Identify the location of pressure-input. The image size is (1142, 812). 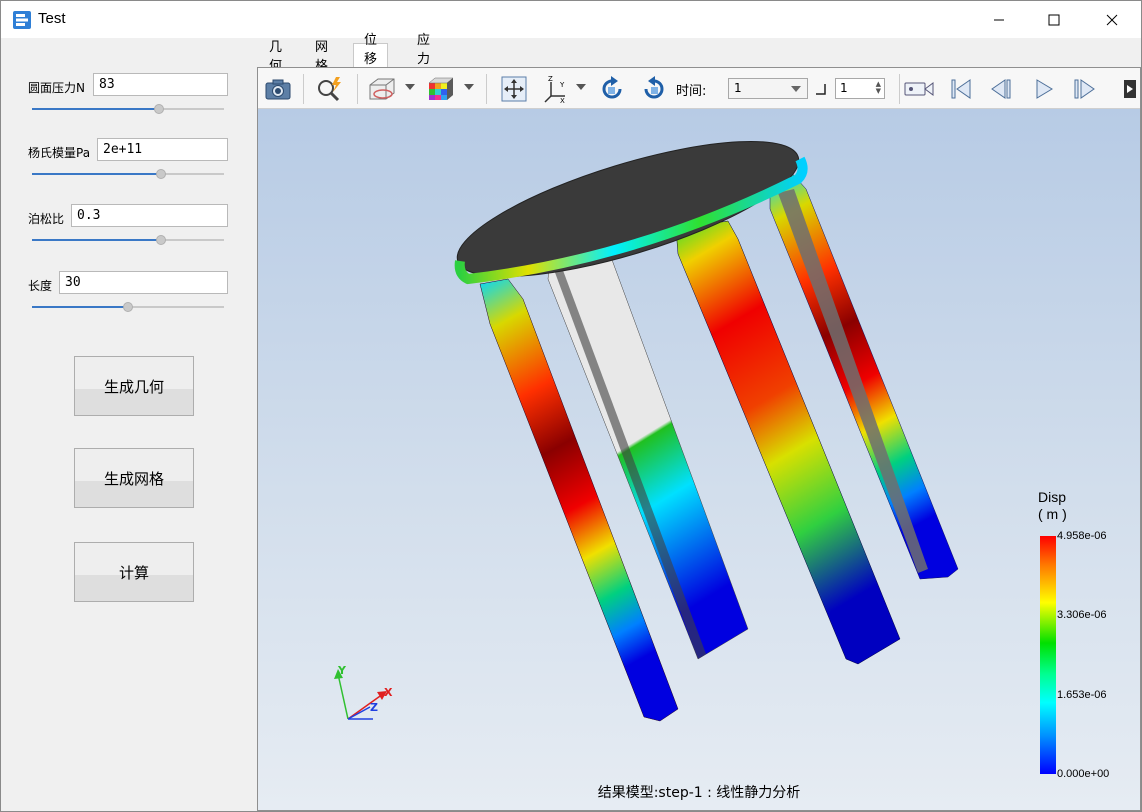
(160, 84).